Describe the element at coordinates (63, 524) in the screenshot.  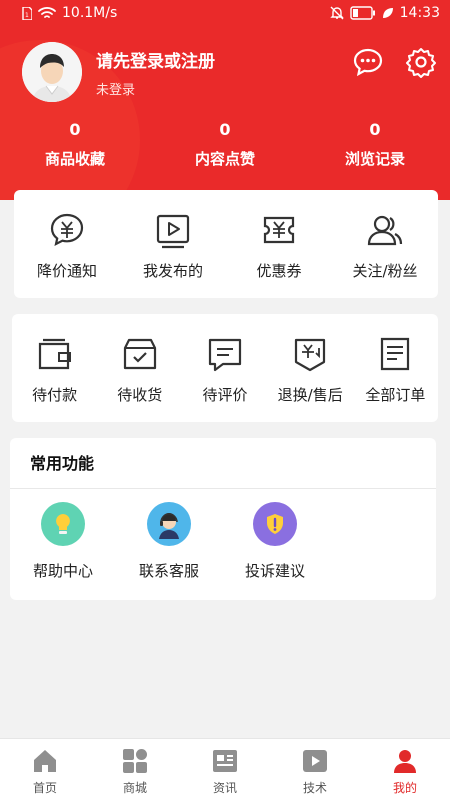
I see `help-bulb-icon` at that location.